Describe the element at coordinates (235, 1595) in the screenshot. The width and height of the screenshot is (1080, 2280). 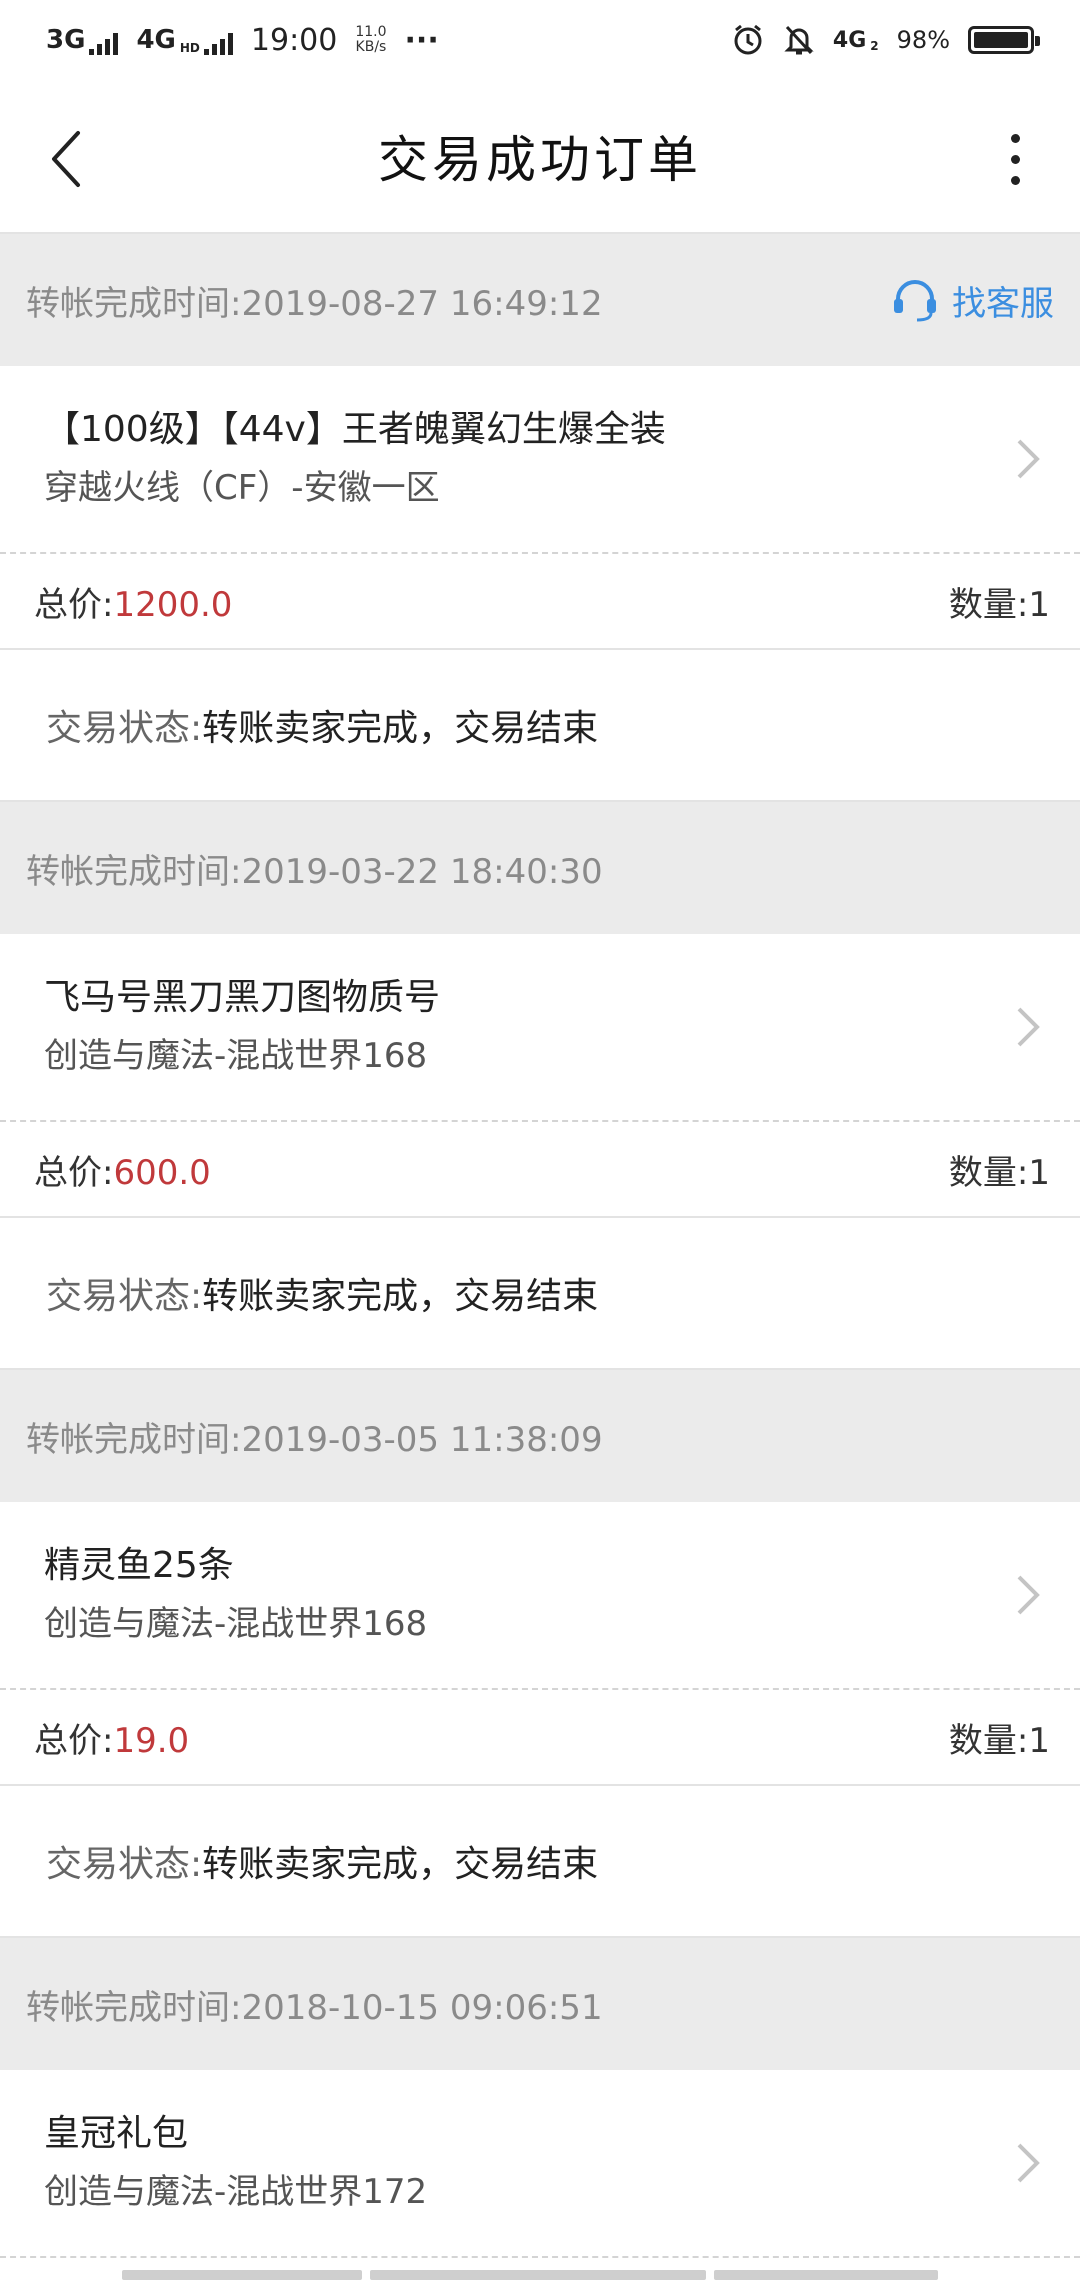
I see `order-item-info: 精灵鱼25条 创造与魔法-混战世界168` at that location.